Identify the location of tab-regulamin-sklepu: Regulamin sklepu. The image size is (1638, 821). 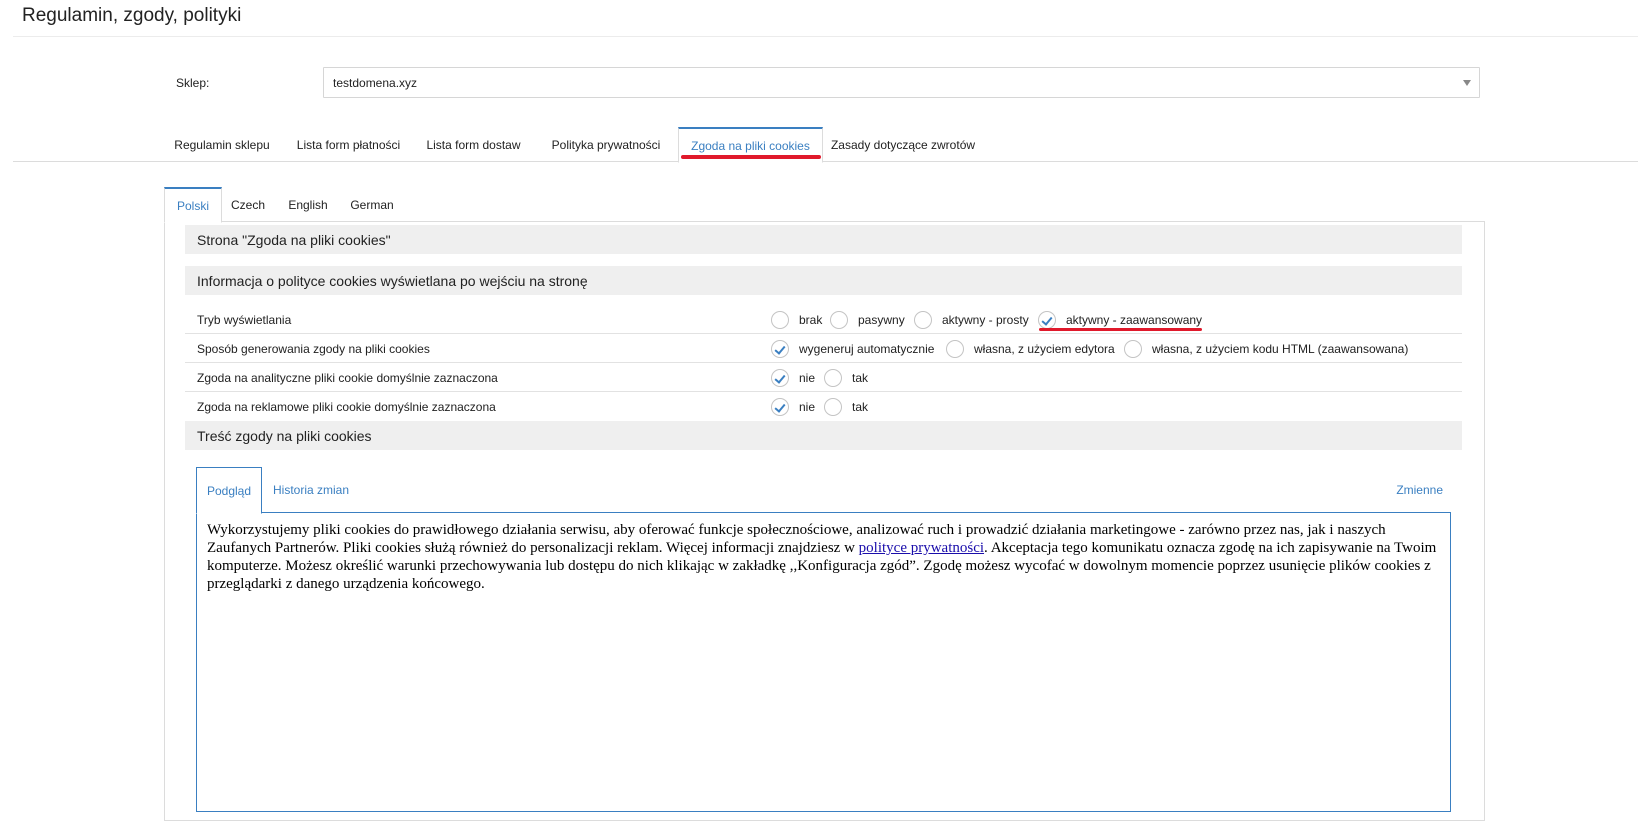
(222, 144).